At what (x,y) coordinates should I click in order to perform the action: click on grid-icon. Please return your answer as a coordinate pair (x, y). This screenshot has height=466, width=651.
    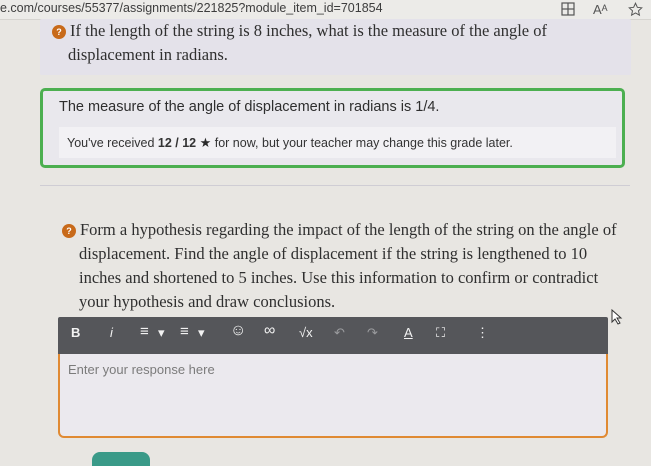
    Looking at the image, I should click on (568, 10).